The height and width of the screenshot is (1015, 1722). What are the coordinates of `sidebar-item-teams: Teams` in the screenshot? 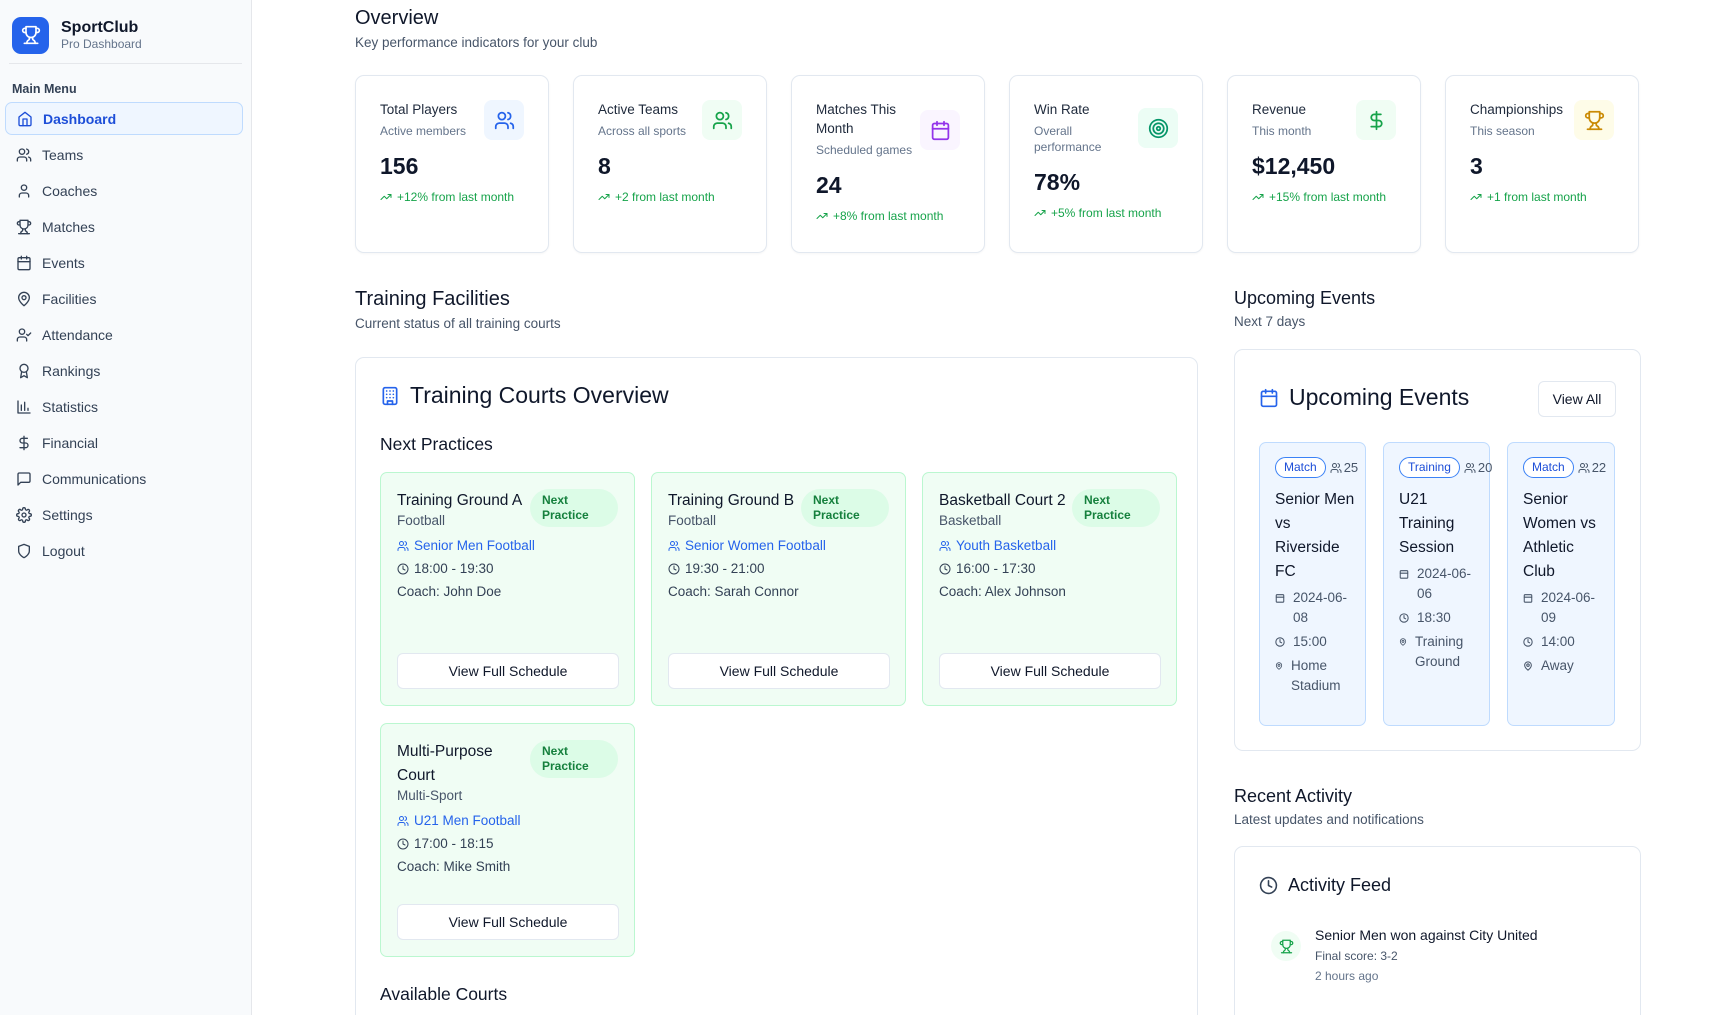 It's located at (124, 154).